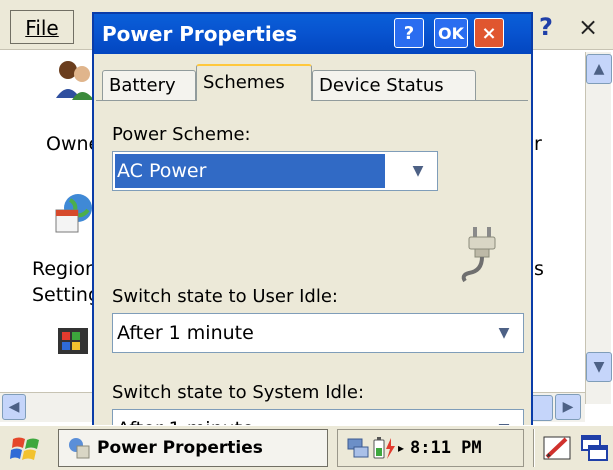  Describe the element at coordinates (238, 392) in the screenshot. I see `system-idle-label: Switch state to System Idle:` at that location.